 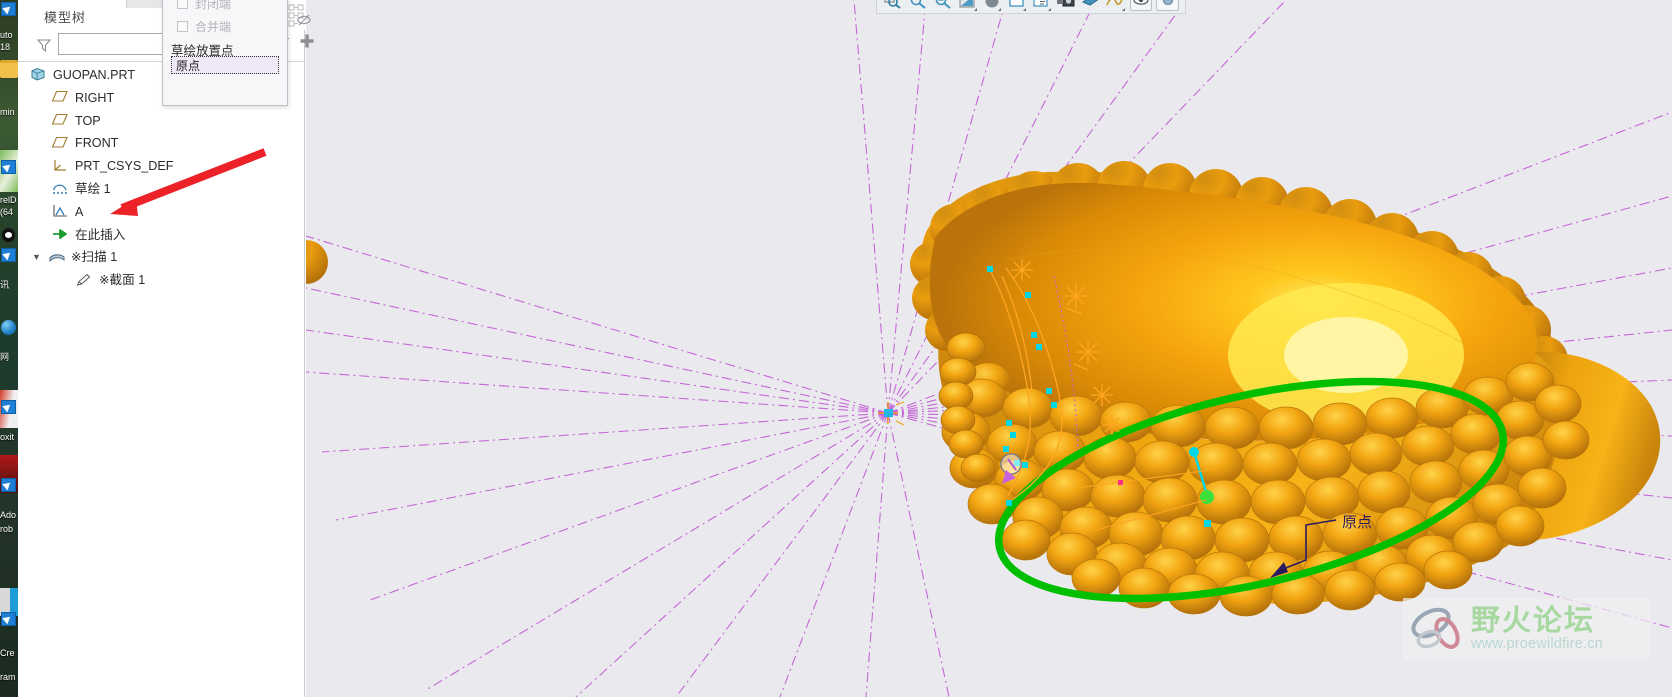 I want to click on desktop-label: 网, so click(x=5, y=357).